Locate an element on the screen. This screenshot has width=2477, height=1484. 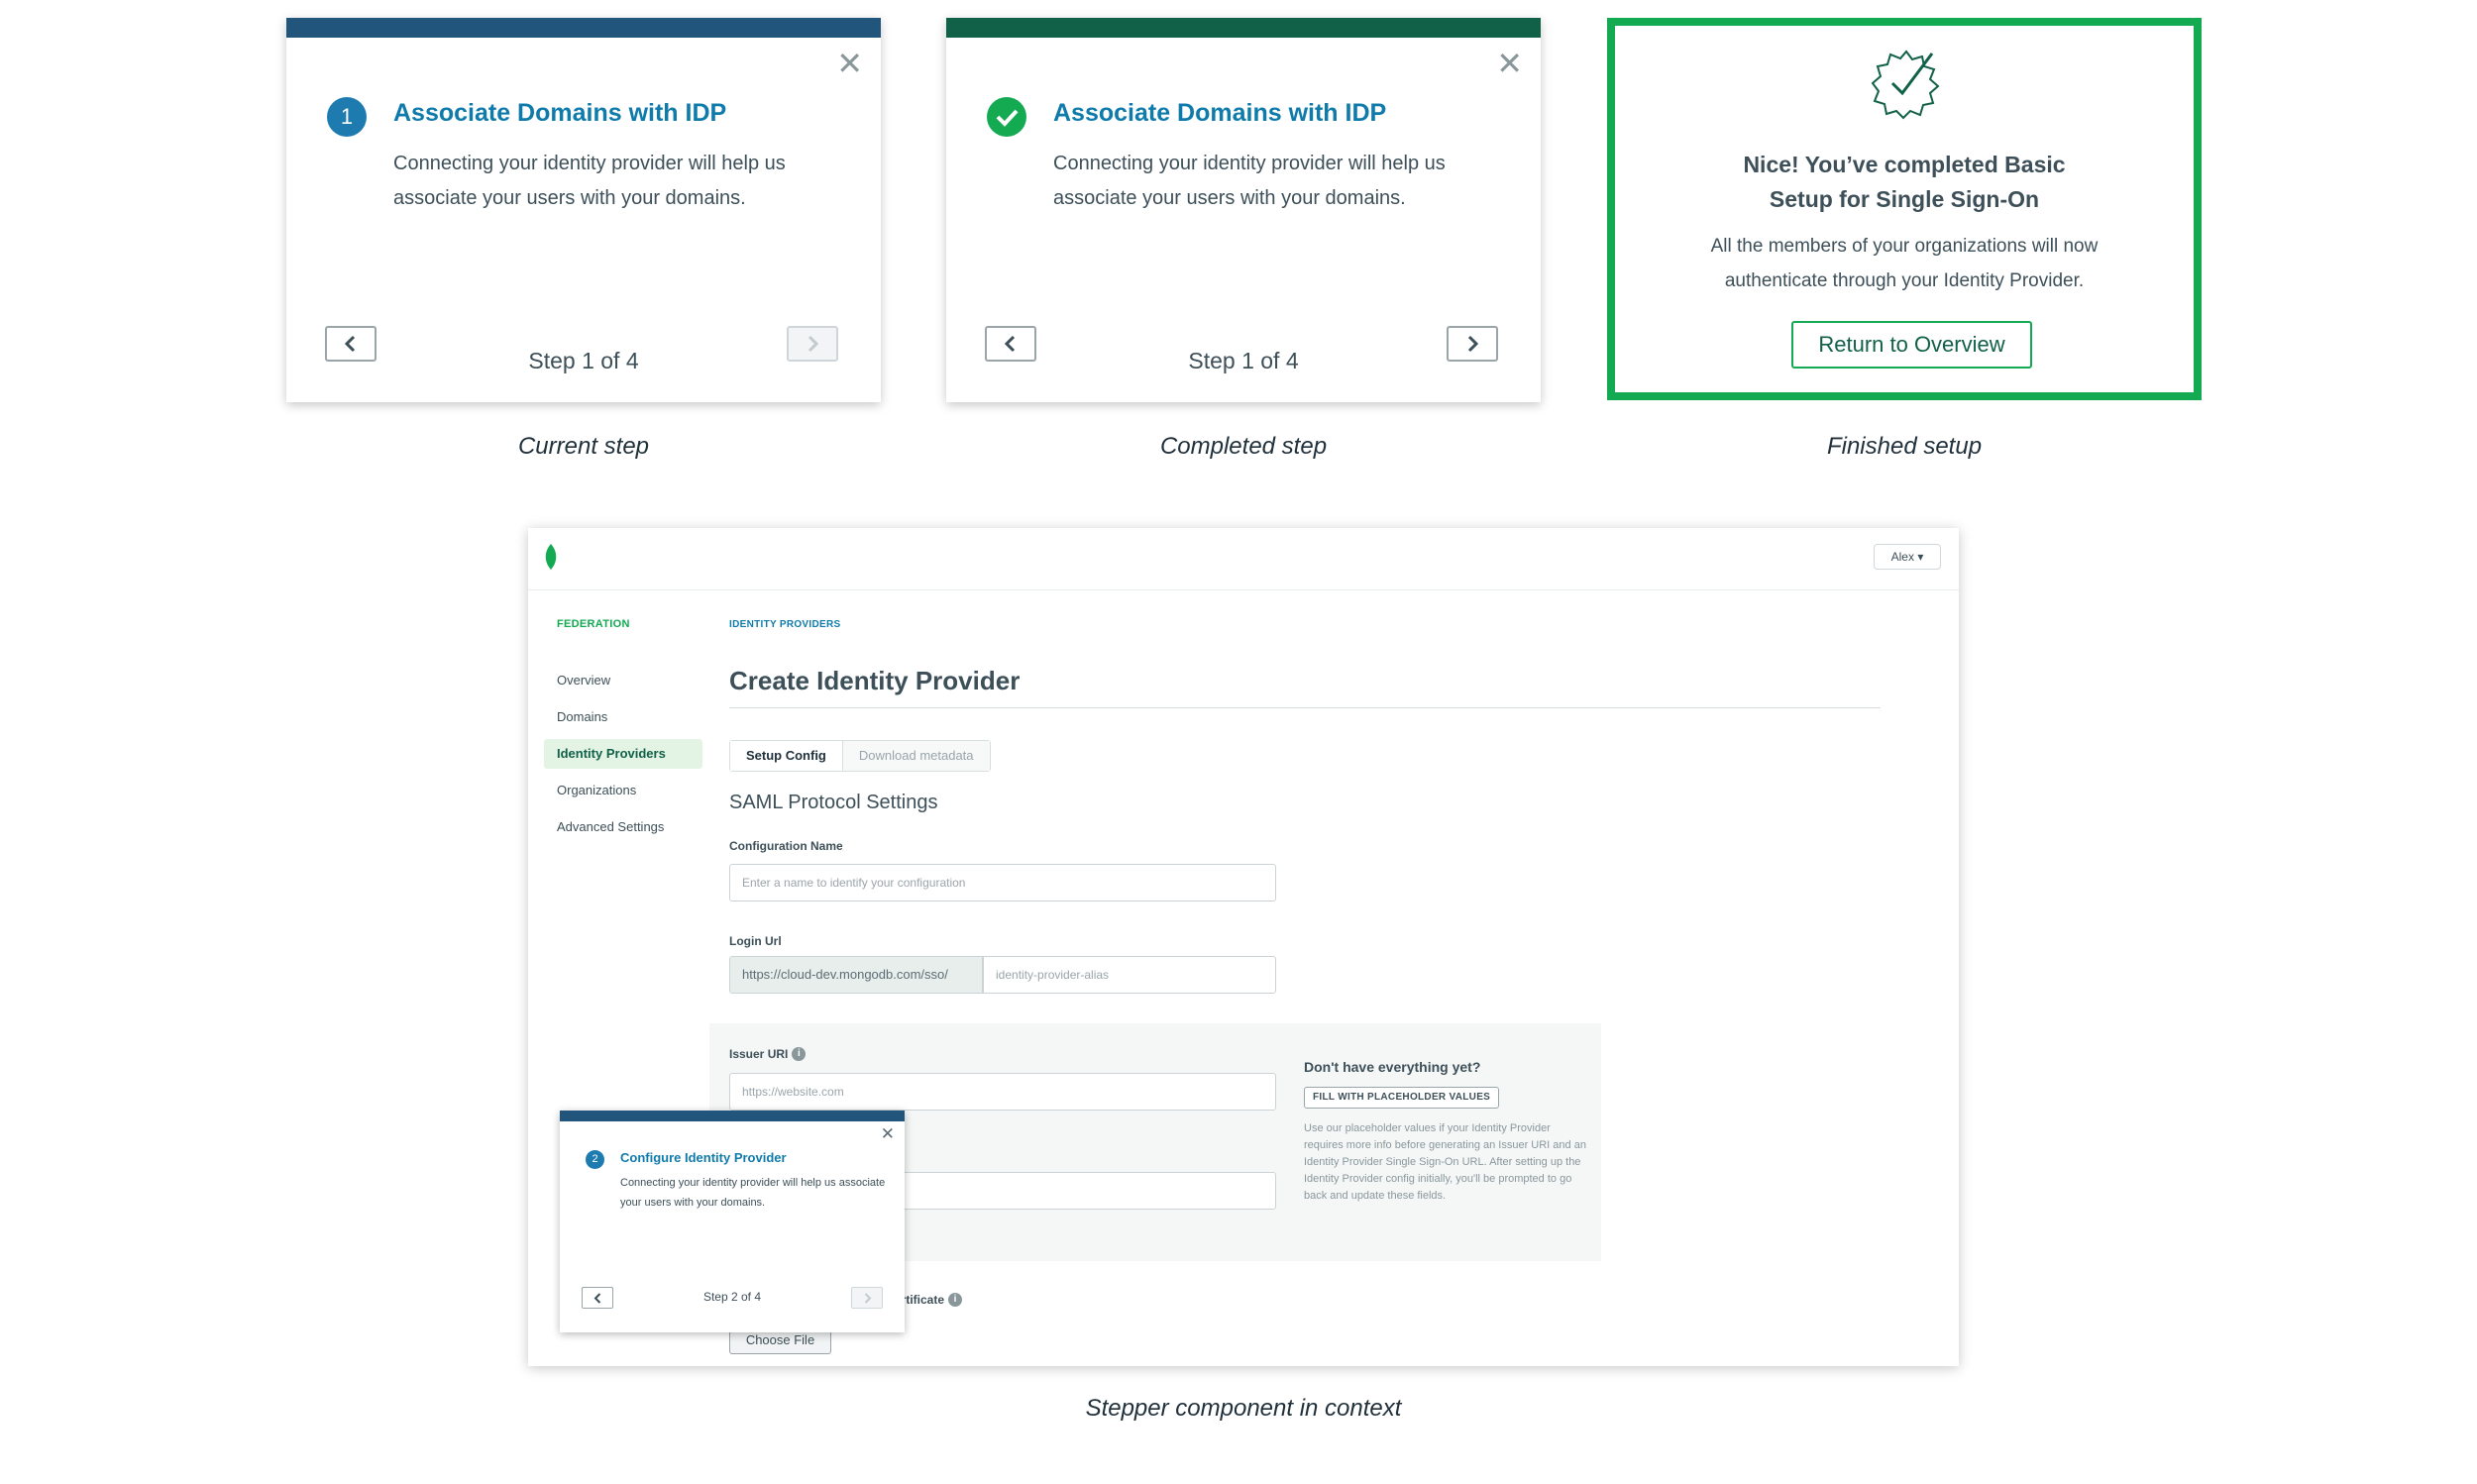
issuer-uri-label: Issuer URI i is located at coordinates (768, 1054).